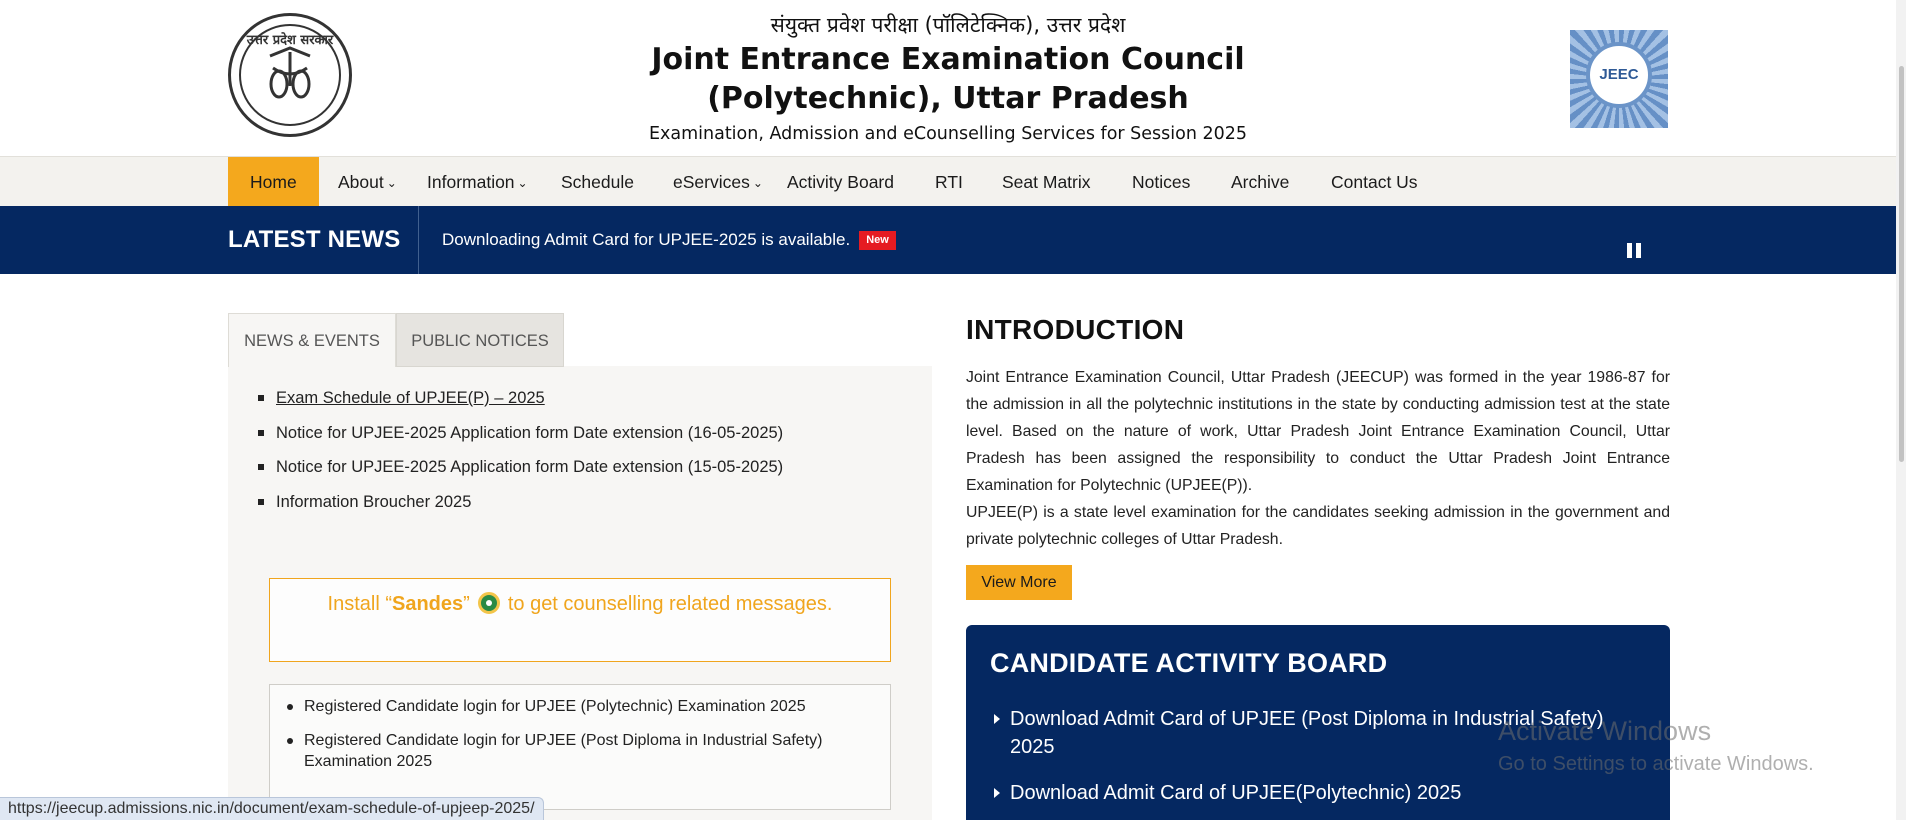 Image resolution: width=1906 pixels, height=820 pixels. Describe the element at coordinates (1629, 250) in the screenshot. I see `pause-bar-left` at that location.